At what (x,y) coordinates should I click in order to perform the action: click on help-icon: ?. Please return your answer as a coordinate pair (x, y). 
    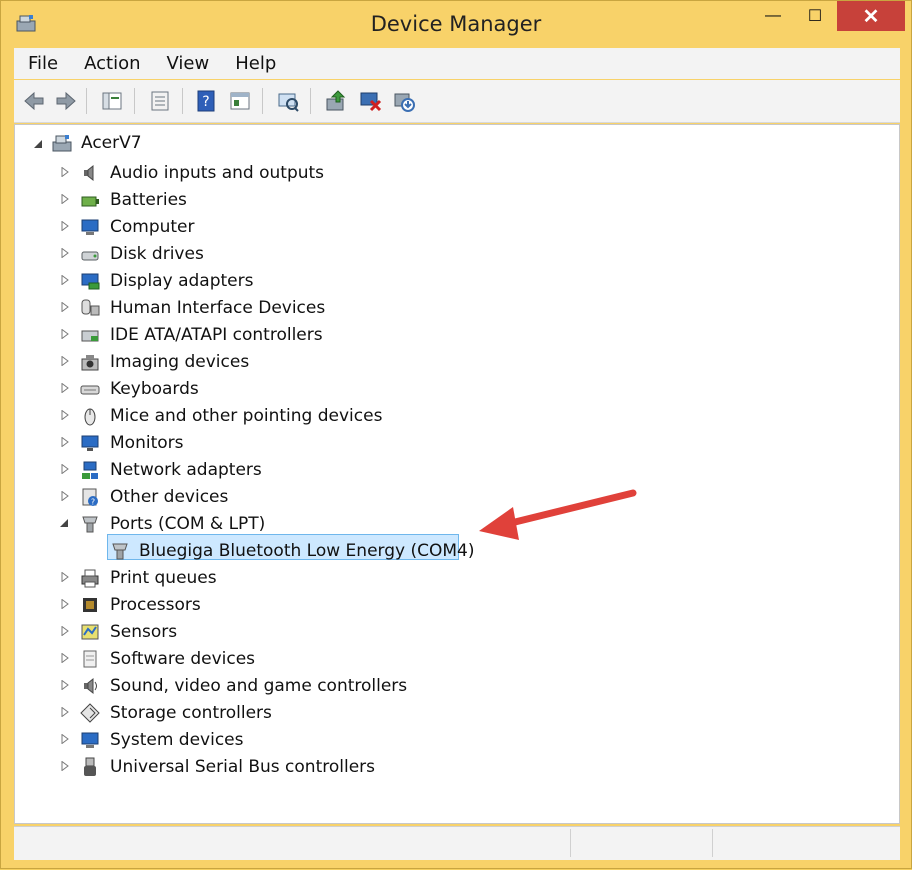
    Looking at the image, I should click on (206, 101).